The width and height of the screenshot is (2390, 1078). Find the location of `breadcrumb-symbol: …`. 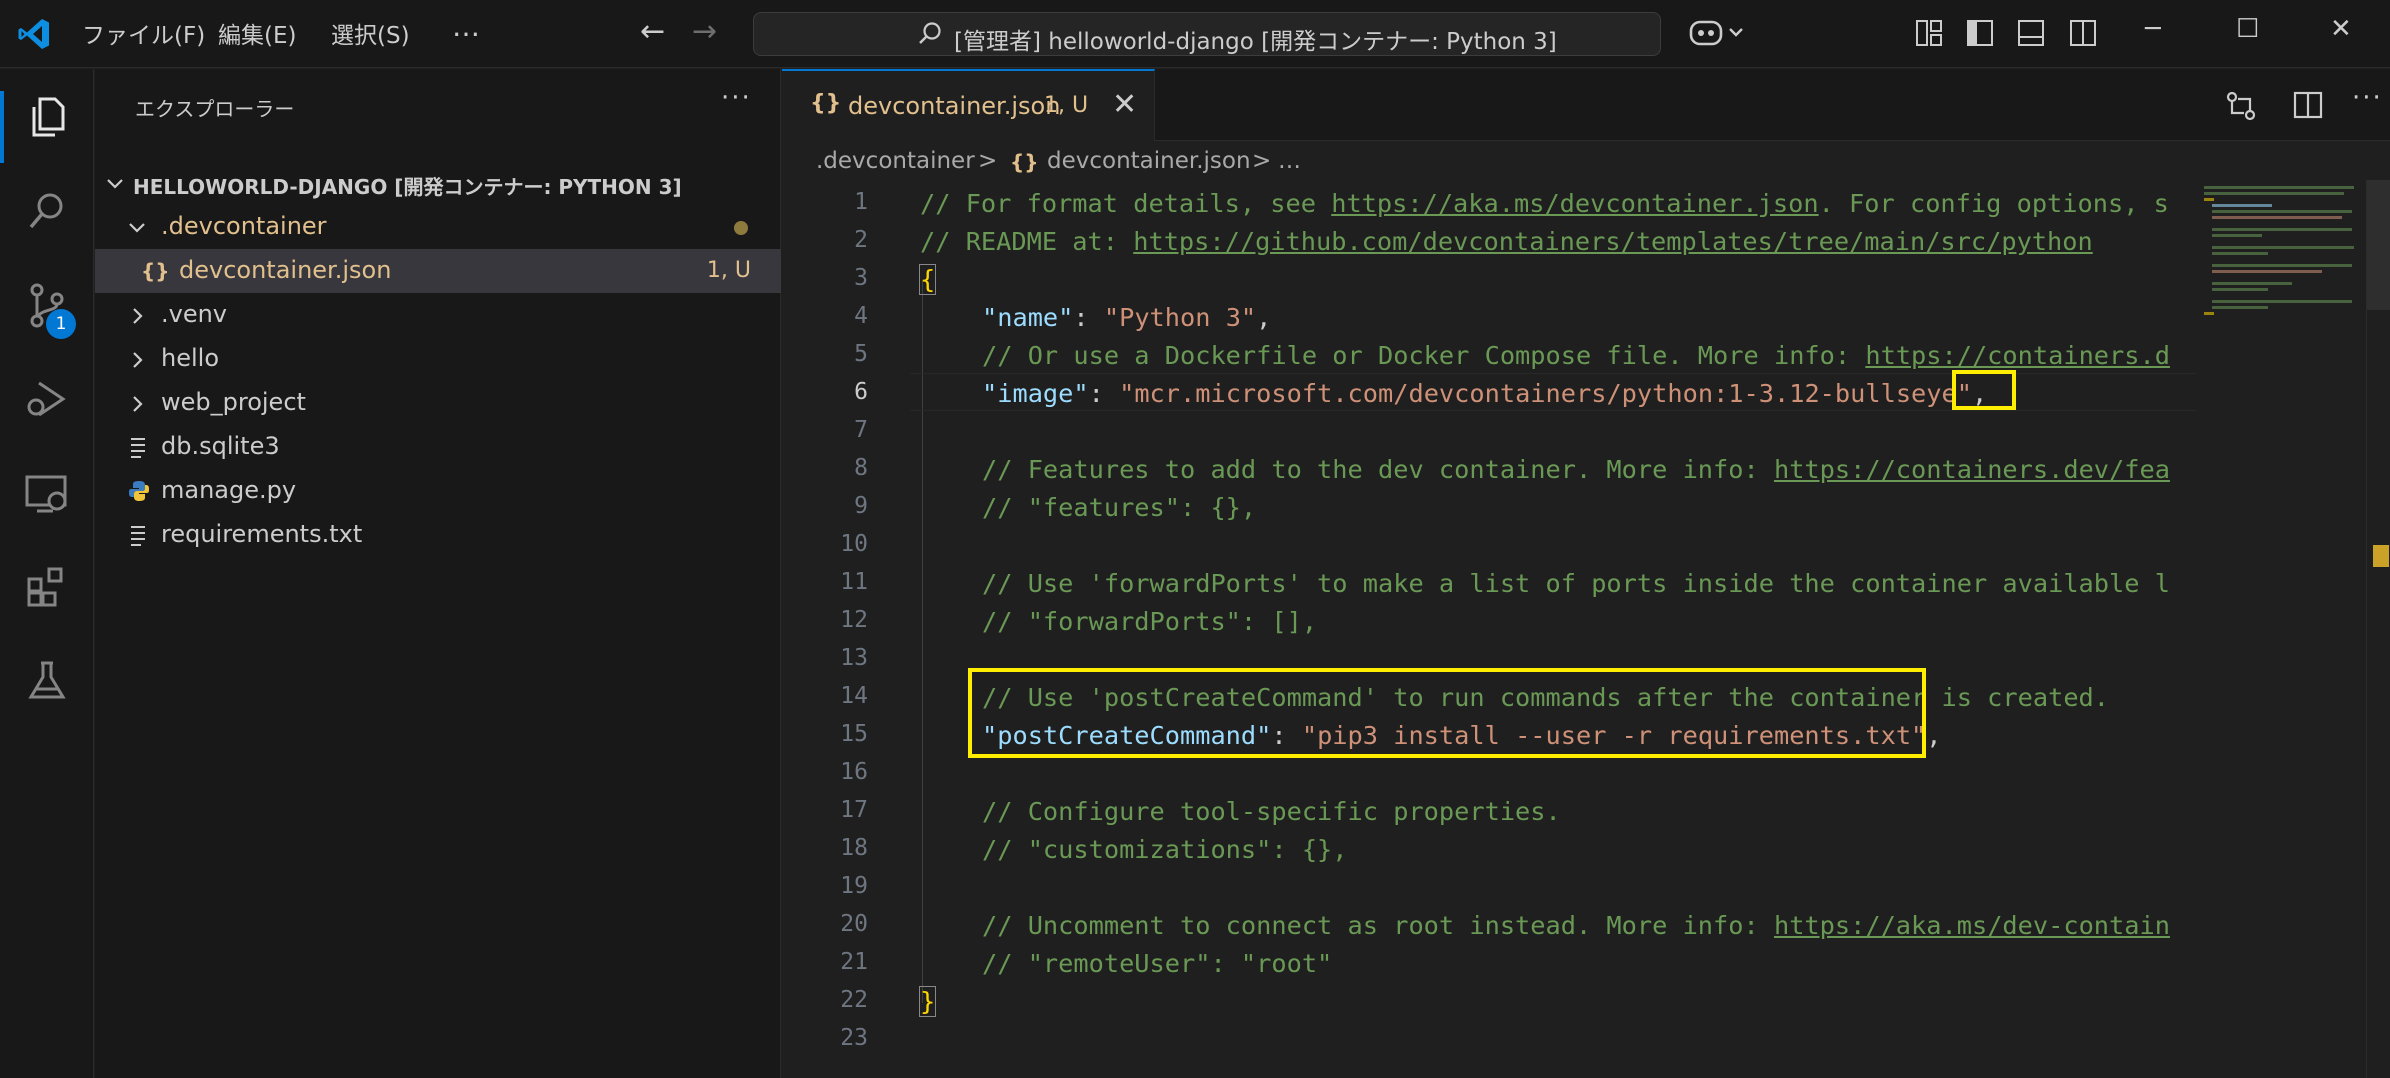

breadcrumb-symbol: … is located at coordinates (1289, 161).